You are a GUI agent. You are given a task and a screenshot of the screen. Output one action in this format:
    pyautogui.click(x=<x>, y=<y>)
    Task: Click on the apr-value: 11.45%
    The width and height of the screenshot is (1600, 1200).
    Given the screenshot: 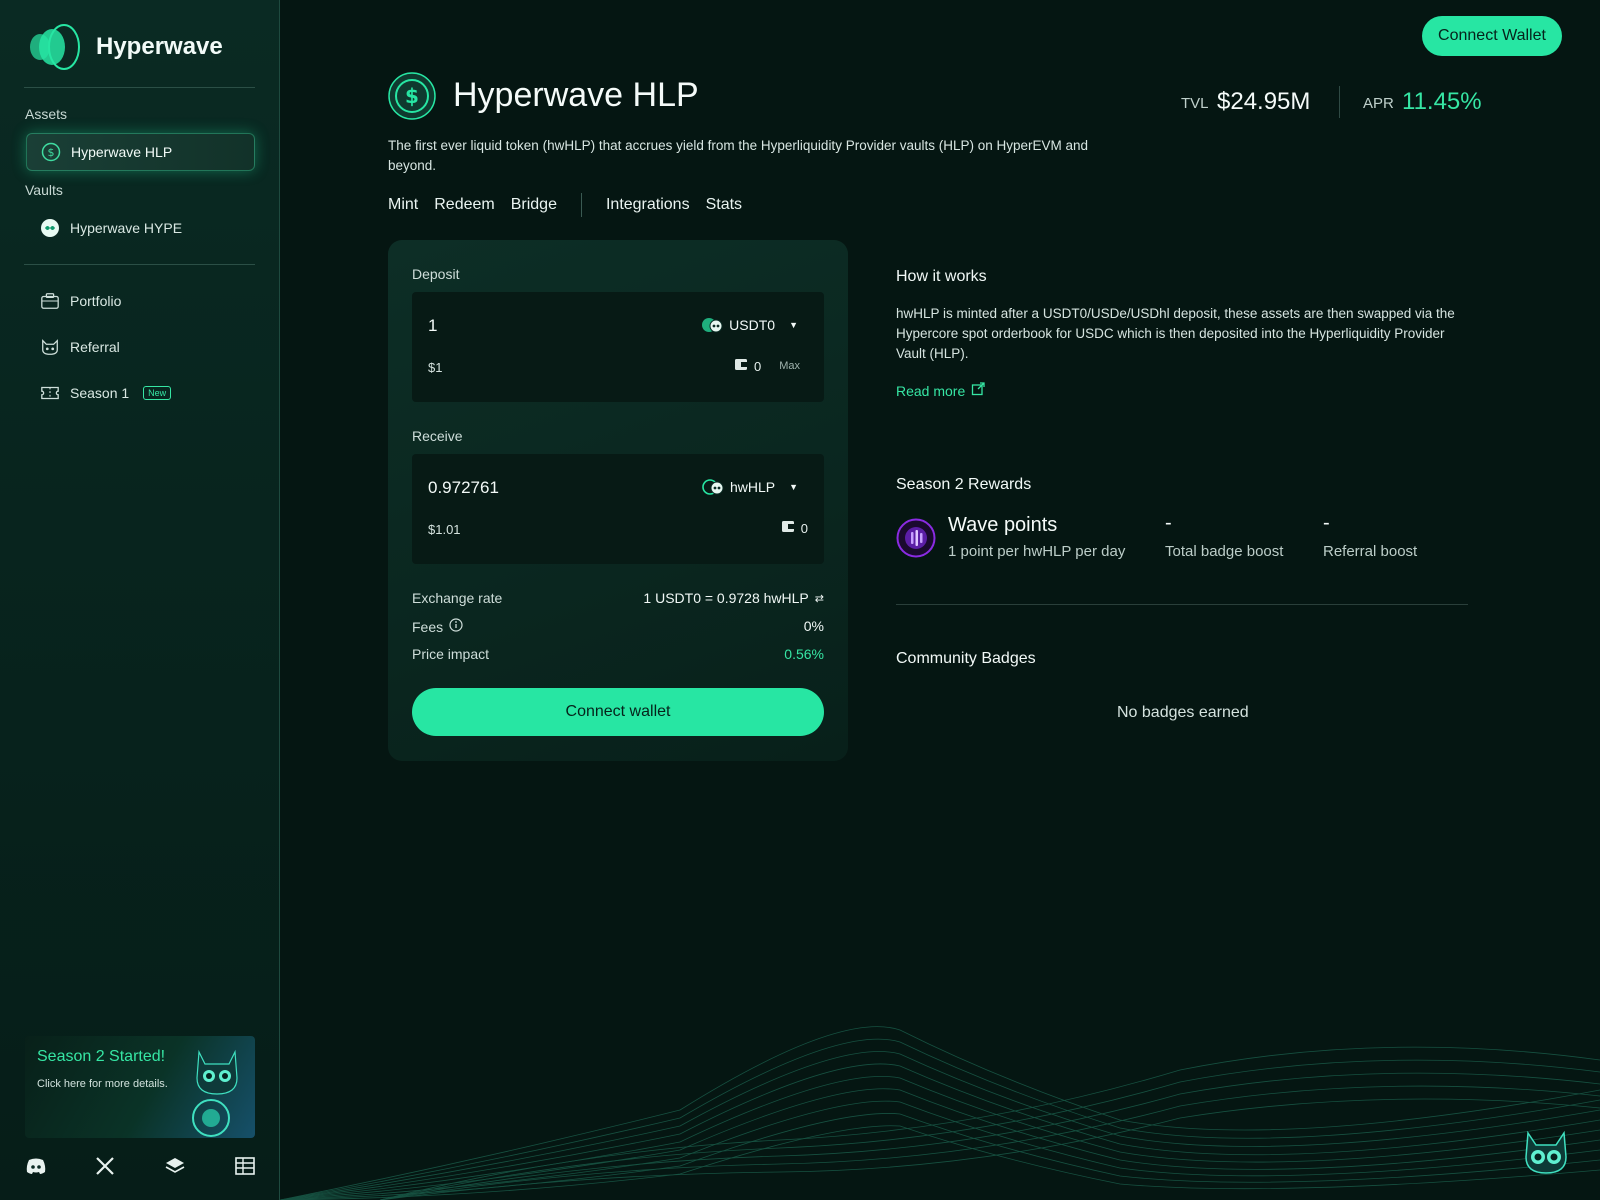 What is the action you would take?
    pyautogui.click(x=1442, y=101)
    